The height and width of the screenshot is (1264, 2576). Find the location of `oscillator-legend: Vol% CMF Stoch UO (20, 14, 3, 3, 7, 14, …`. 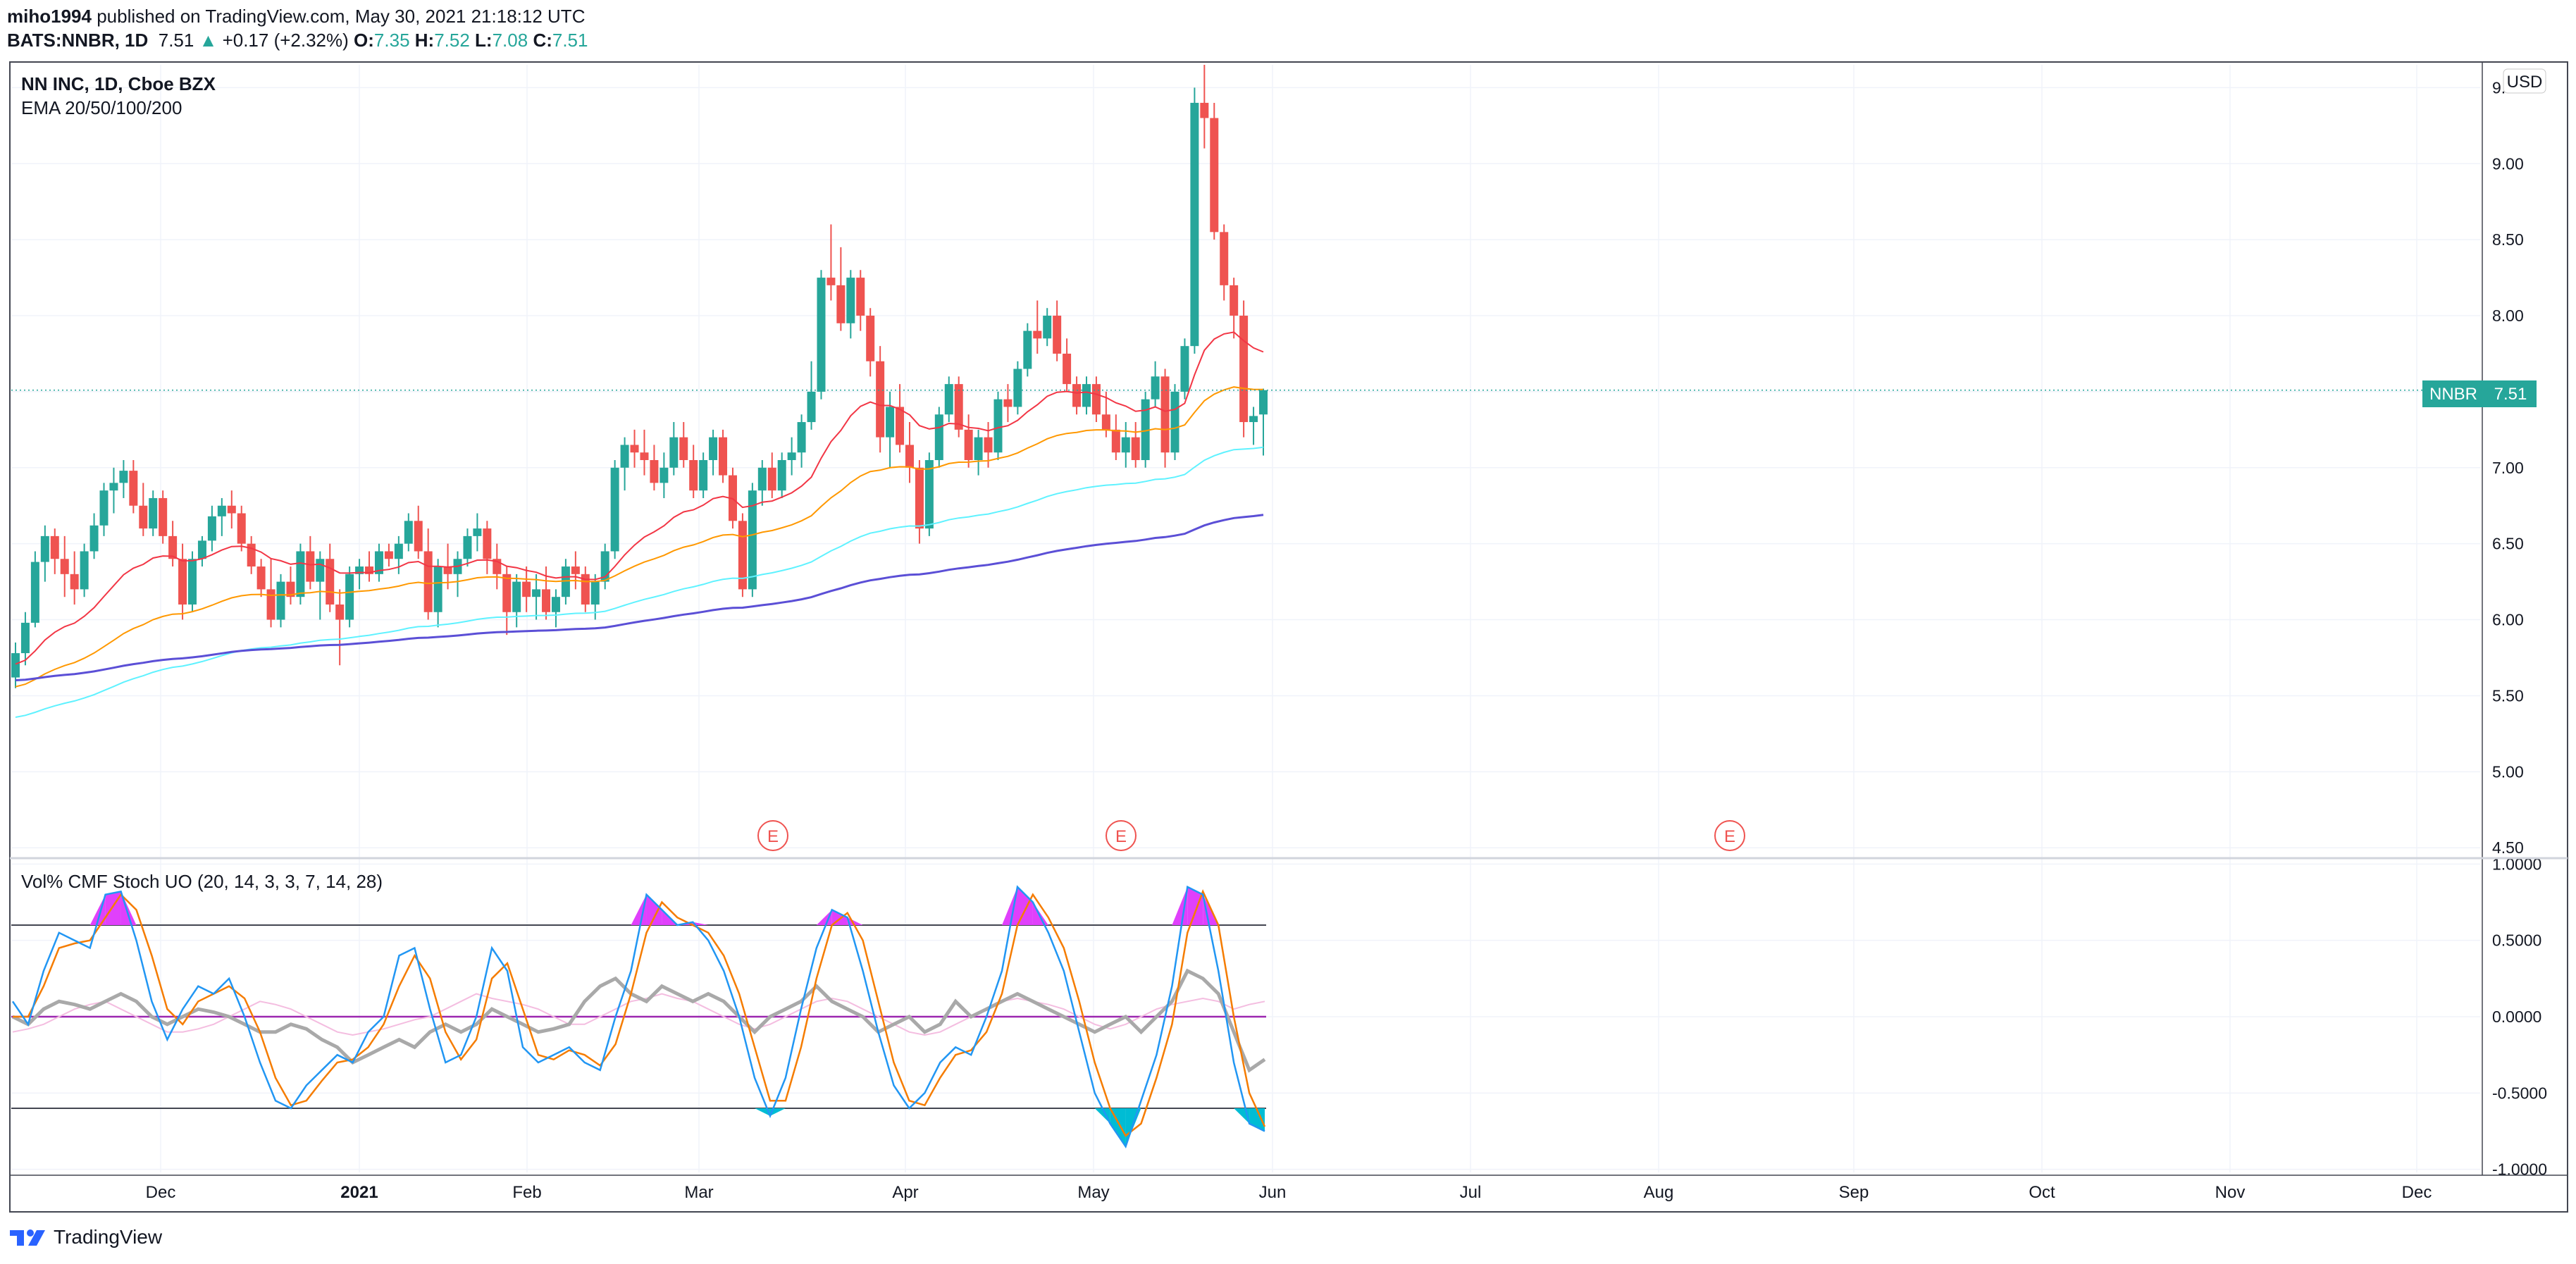

oscillator-legend: Vol% CMF Stoch UO (20, 14, 3, 3, 7, 14, … is located at coordinates (202, 881).